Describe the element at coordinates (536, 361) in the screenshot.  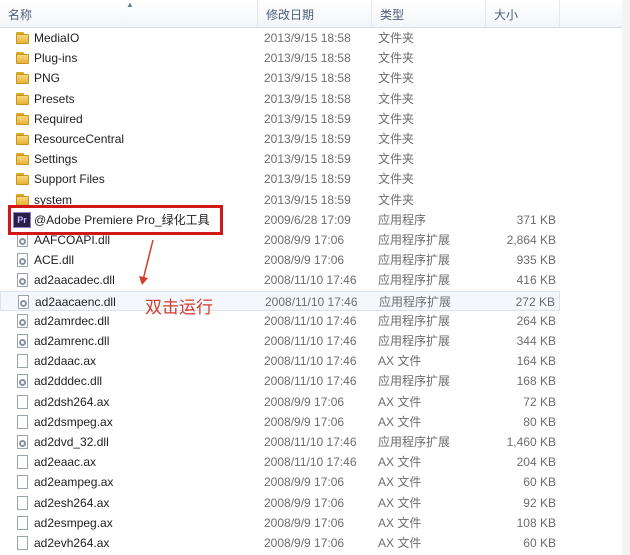
I see `file-size: 164 KB` at that location.